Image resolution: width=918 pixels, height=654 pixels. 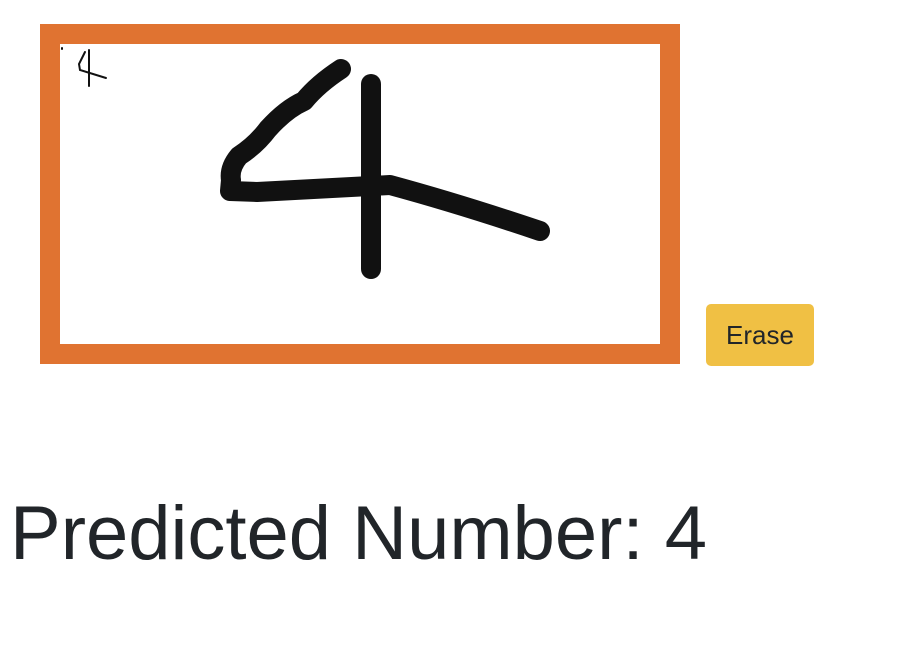 I want to click on predicted-number-heading: Predicted Number: 4, so click(x=358, y=534).